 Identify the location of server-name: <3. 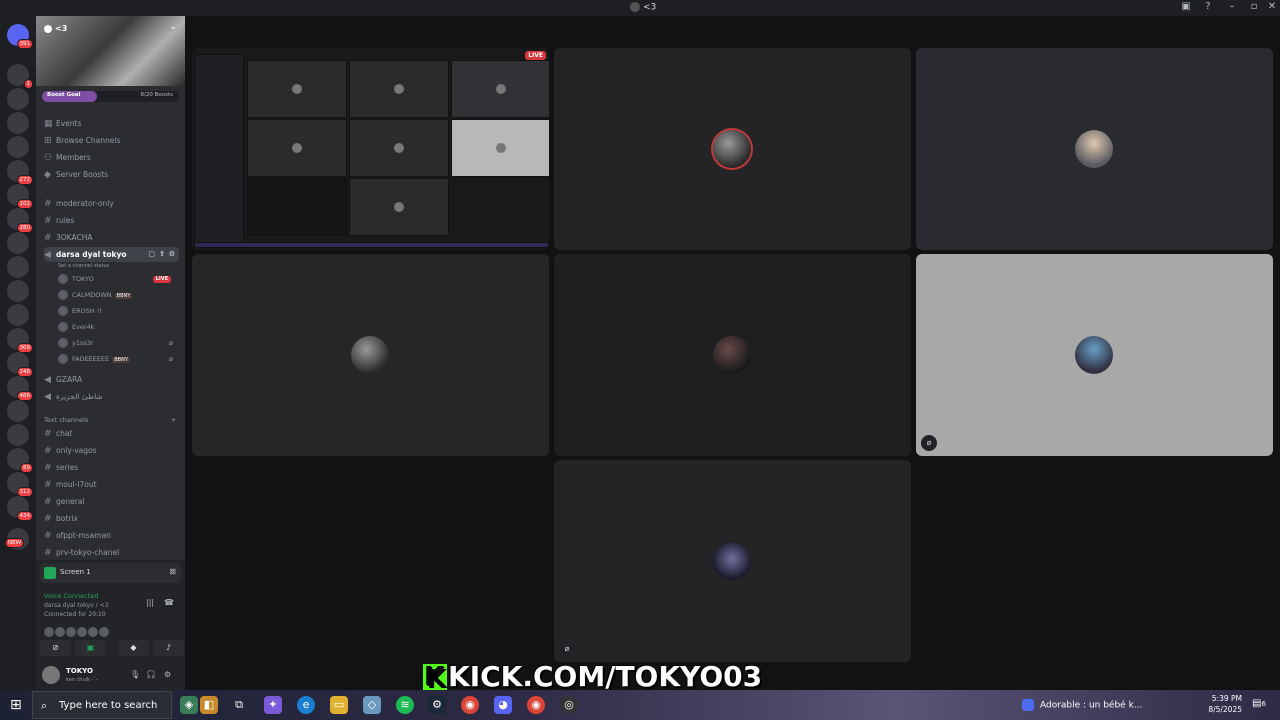
(55, 28).